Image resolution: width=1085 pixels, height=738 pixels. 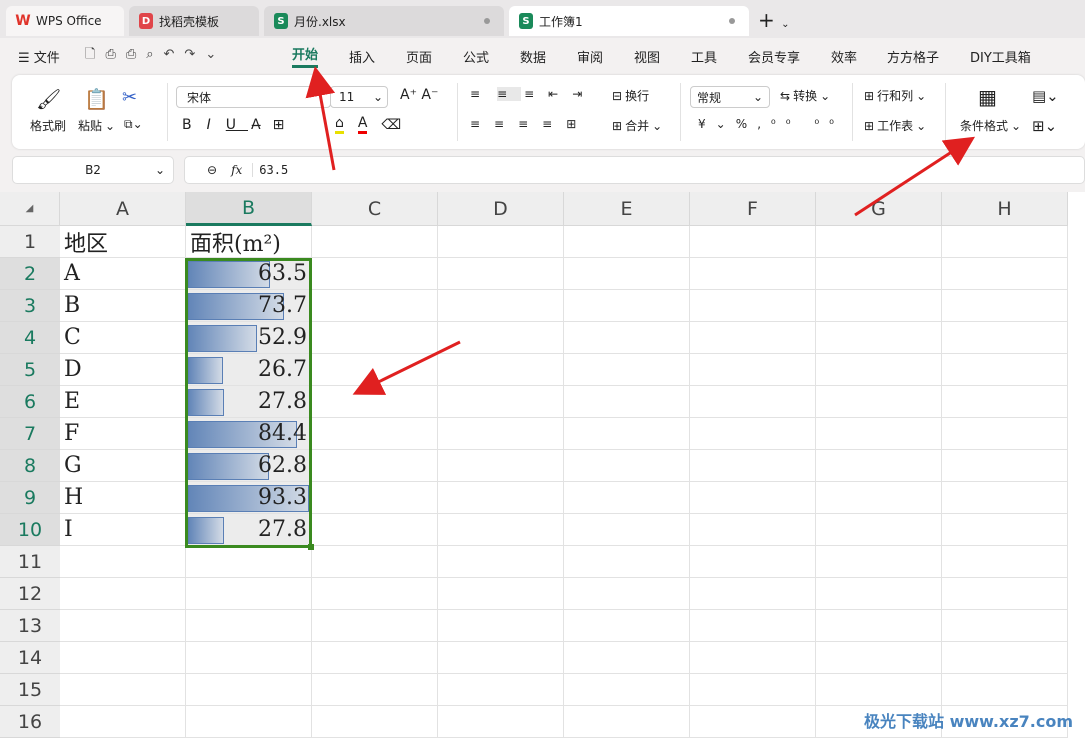 What do you see at coordinates (1005, 209) in the screenshot?
I see `column-header-h: H` at bounding box center [1005, 209].